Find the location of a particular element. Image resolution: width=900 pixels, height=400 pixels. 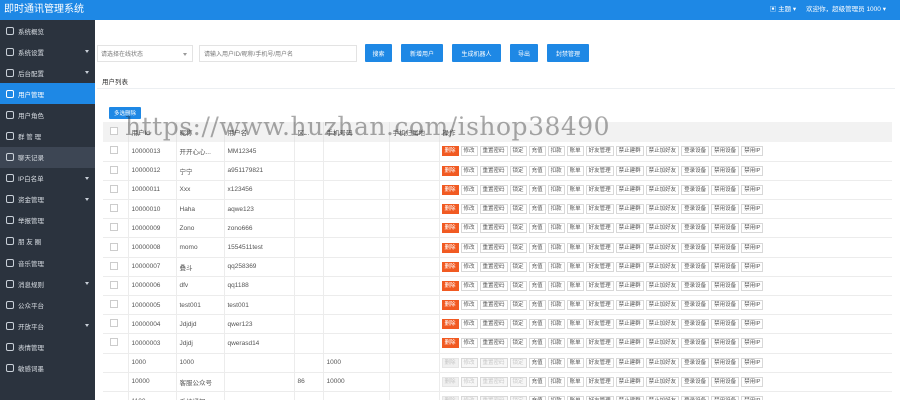

sidebar-item: 系统概览 is located at coordinates (47, 30).